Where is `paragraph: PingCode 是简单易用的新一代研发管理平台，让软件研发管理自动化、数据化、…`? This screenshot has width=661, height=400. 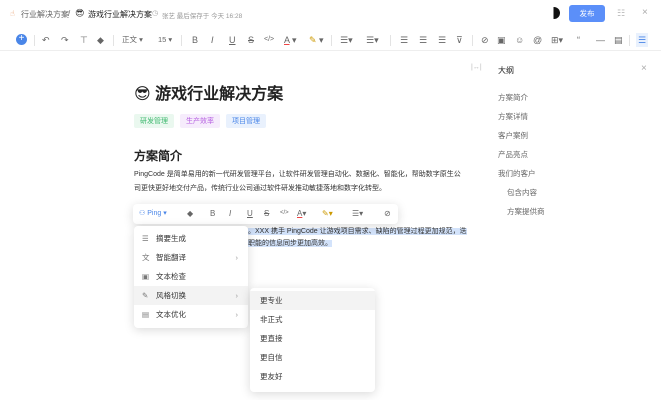
paragraph: PingCode 是简单易用的新一代研发管理平台，让软件研发管理自动化、数据化、… is located at coordinates (304, 182).